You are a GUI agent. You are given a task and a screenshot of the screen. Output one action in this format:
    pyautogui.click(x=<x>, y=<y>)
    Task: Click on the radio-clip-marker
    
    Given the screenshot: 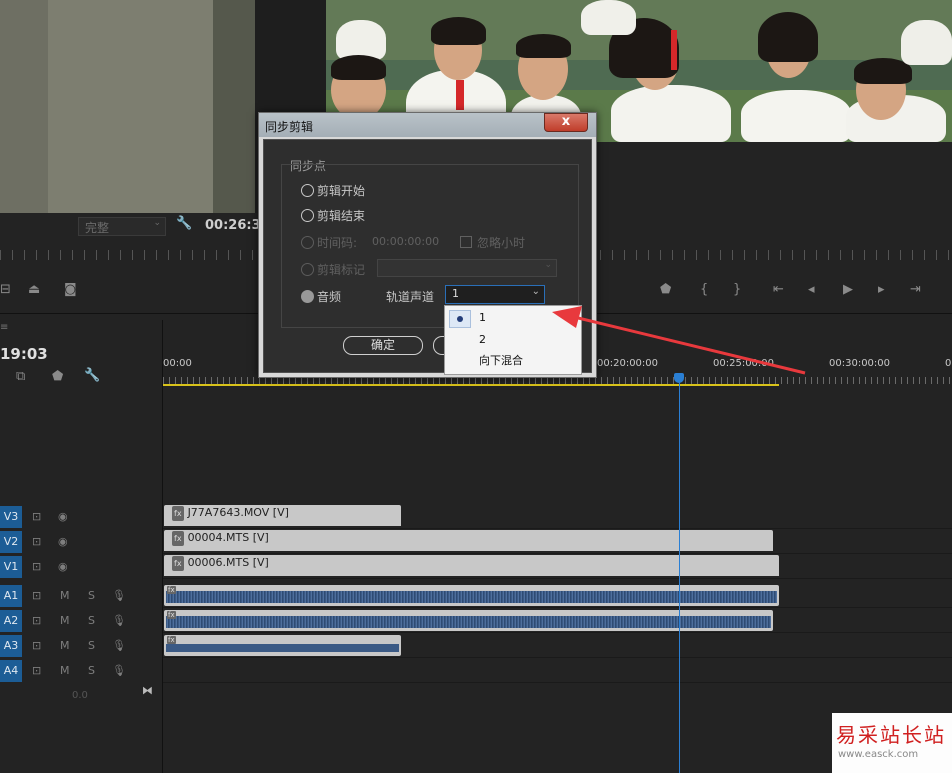 What is the action you would take?
    pyautogui.click(x=307, y=269)
    